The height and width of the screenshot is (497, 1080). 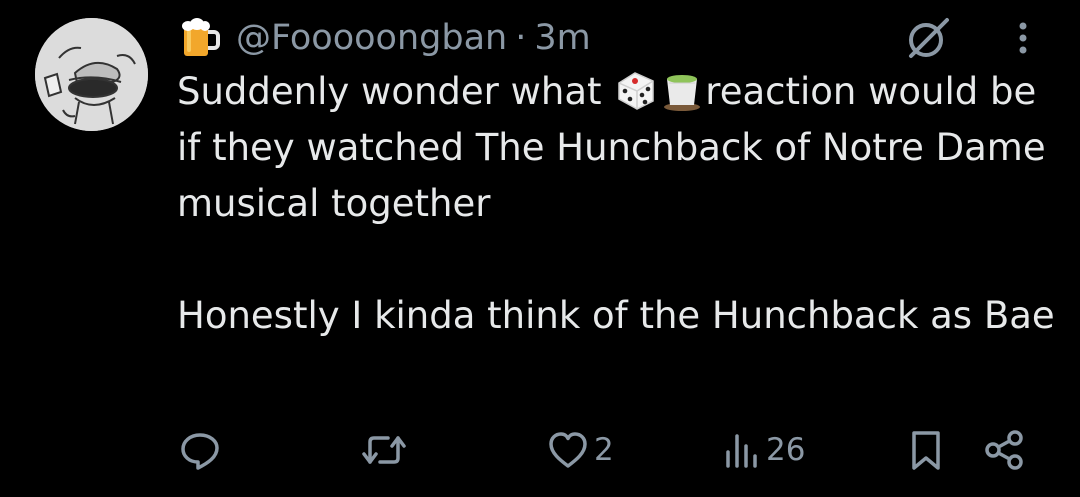 What do you see at coordinates (928, 37) in the screenshot?
I see `mute-conversation-icon` at bounding box center [928, 37].